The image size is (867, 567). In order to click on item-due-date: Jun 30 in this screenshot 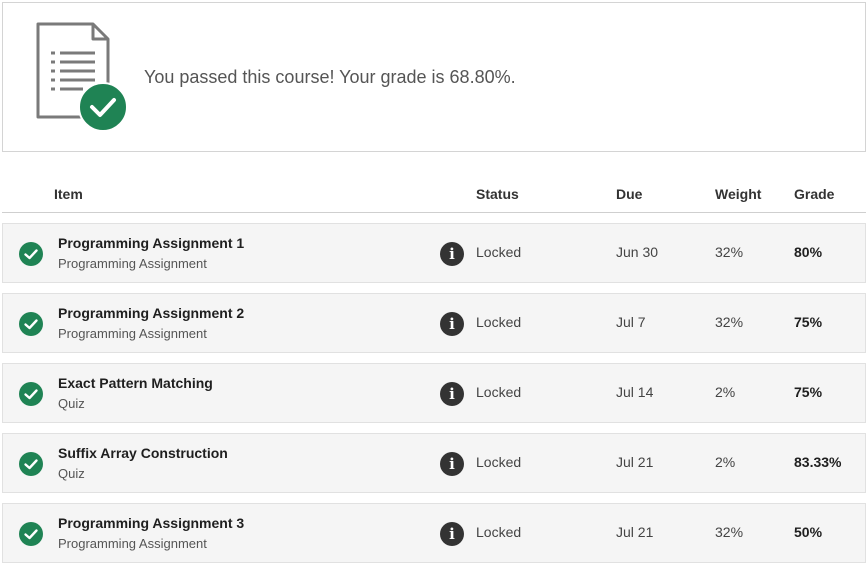, I will do `click(637, 252)`.